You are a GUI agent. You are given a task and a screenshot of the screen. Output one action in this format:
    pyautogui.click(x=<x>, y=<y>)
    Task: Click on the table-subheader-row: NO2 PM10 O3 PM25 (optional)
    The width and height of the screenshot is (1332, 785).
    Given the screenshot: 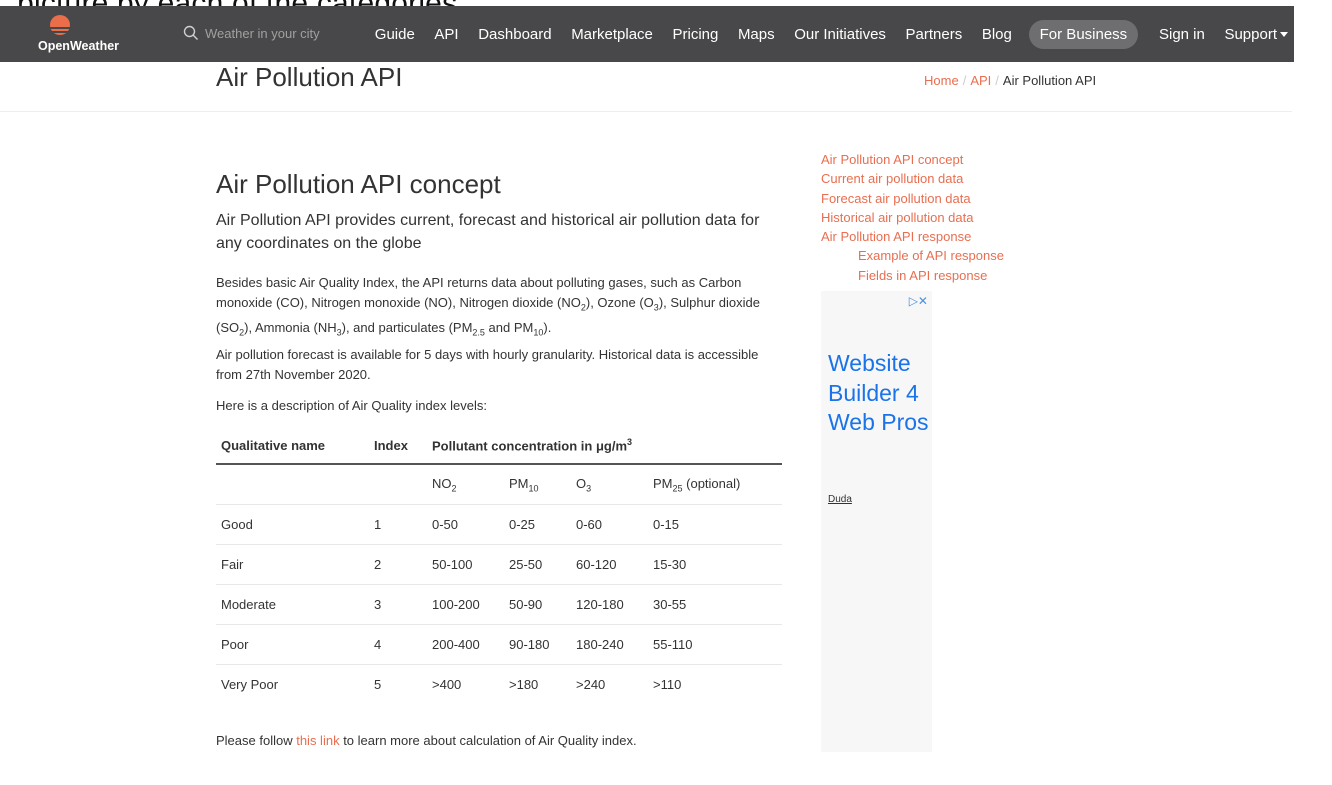 What is the action you would take?
    pyautogui.click(x=499, y=484)
    